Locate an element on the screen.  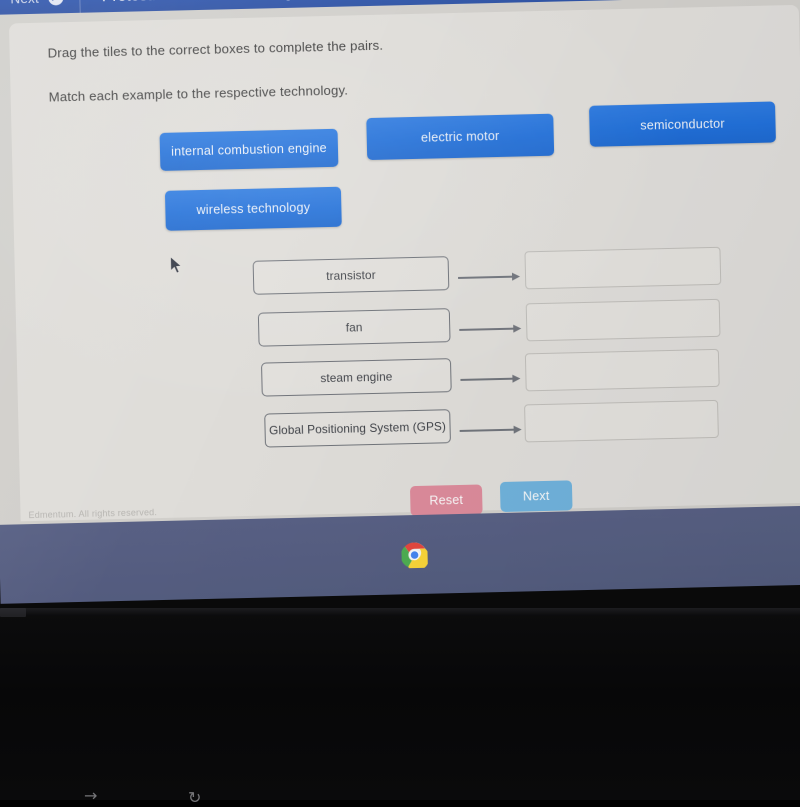
prompt-box-transistor: transistor is located at coordinates (351, 275).